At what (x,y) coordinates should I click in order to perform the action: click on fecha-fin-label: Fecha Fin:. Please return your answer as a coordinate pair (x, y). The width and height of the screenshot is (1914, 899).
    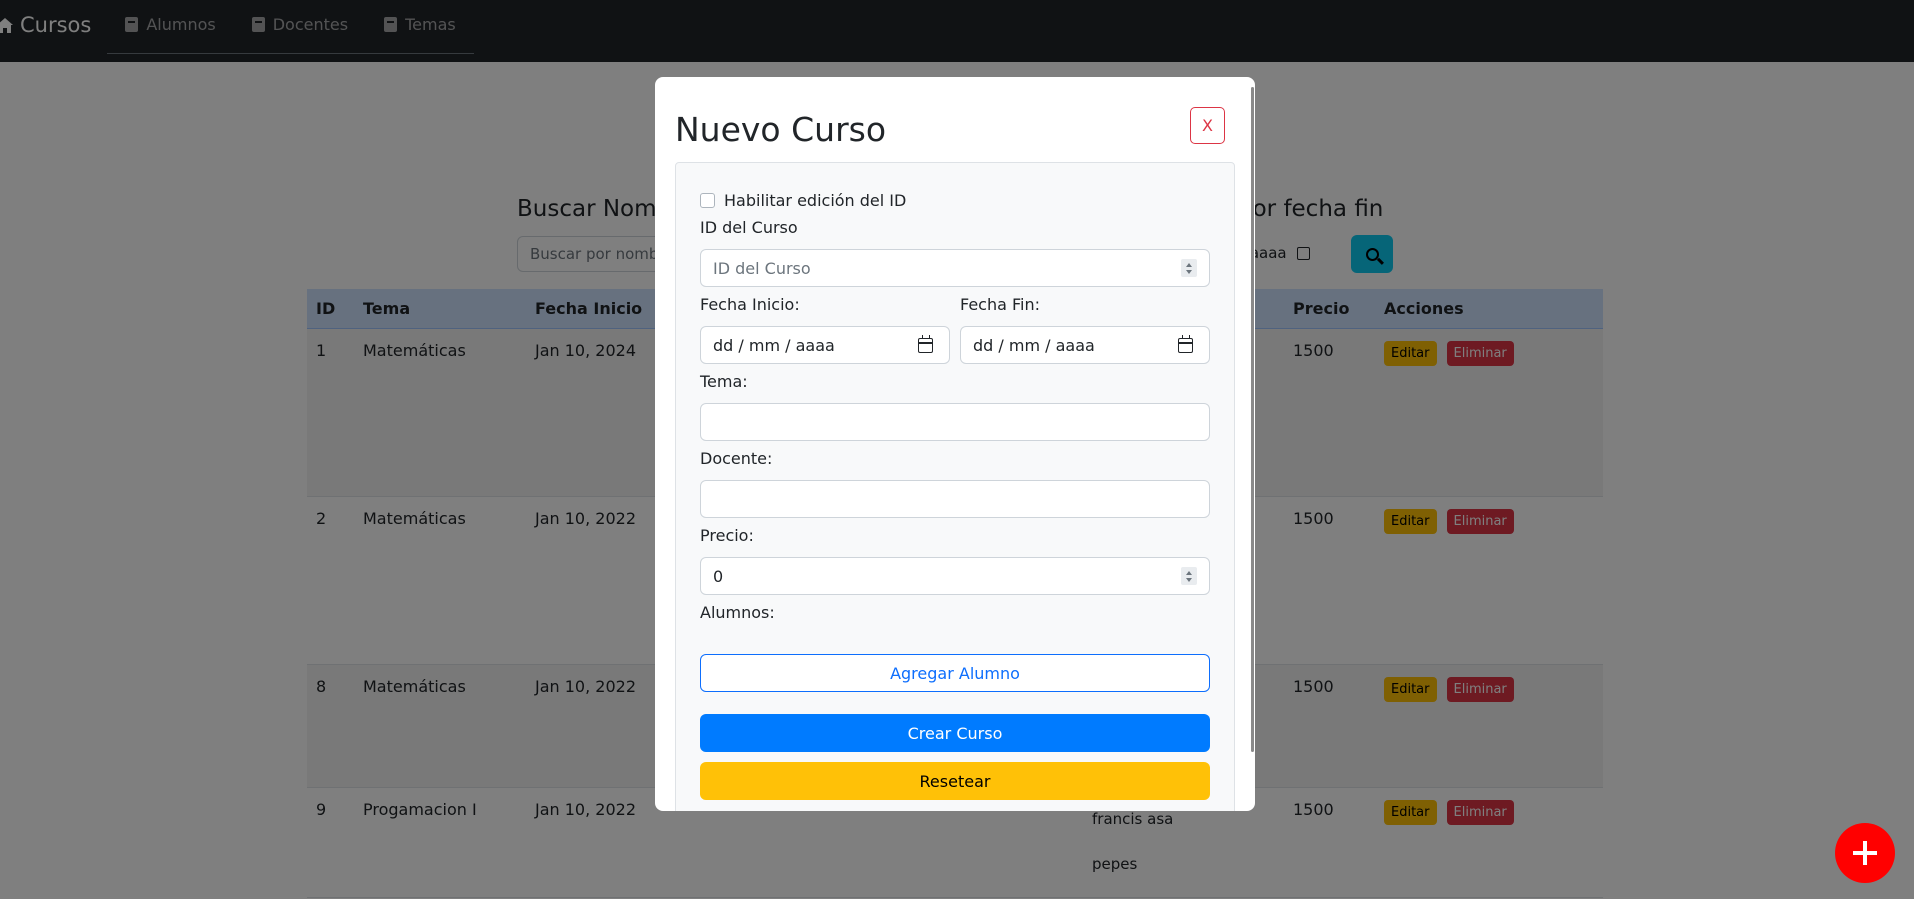
    Looking at the image, I should click on (1000, 304).